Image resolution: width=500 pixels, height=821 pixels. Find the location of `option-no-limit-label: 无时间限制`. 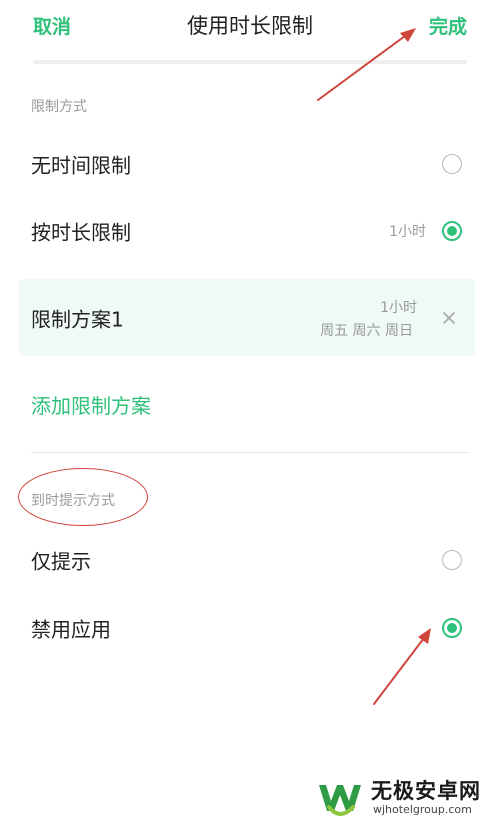

option-no-limit-label: 无时间限制 is located at coordinates (81, 165).